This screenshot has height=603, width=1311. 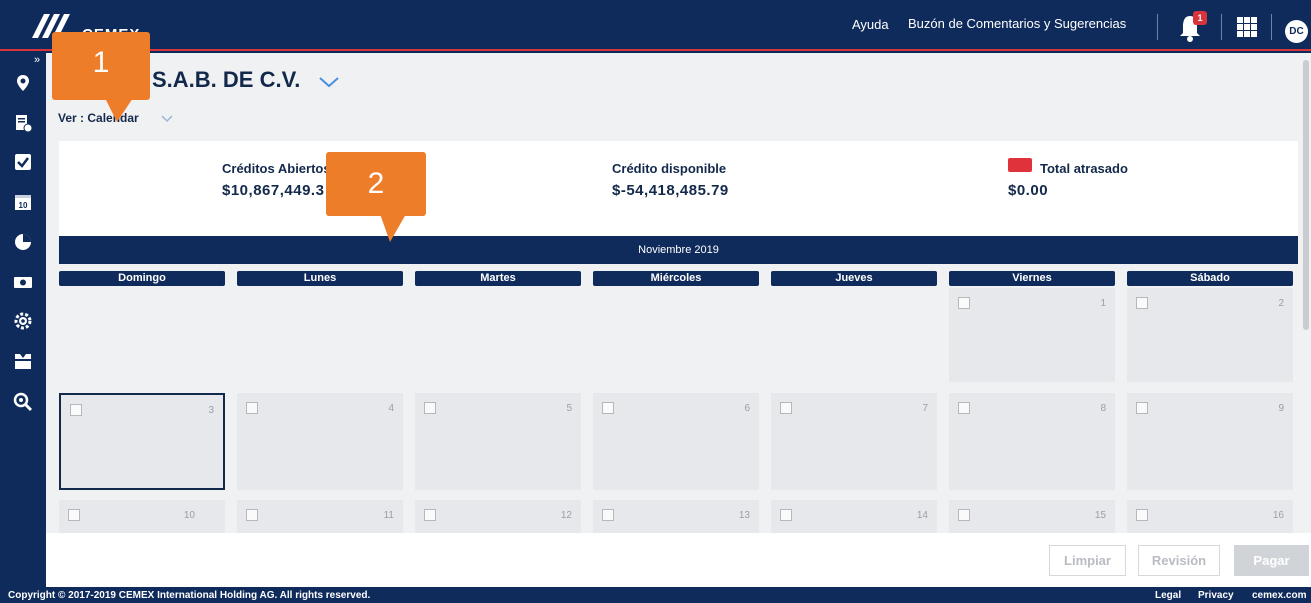 What do you see at coordinates (1271, 560) in the screenshot?
I see `pay-button: Pagar` at bounding box center [1271, 560].